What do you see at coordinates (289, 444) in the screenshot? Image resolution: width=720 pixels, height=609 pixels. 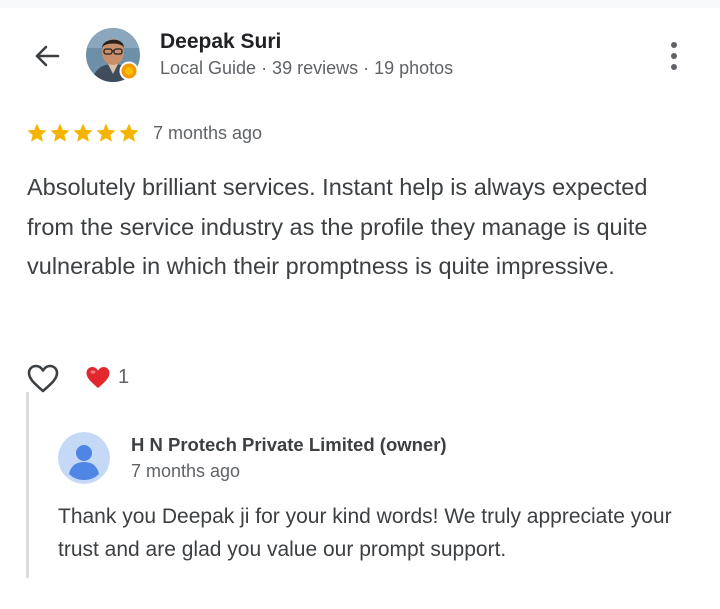 I see `owner-name: H N Protech Private Limited (owner)` at bounding box center [289, 444].